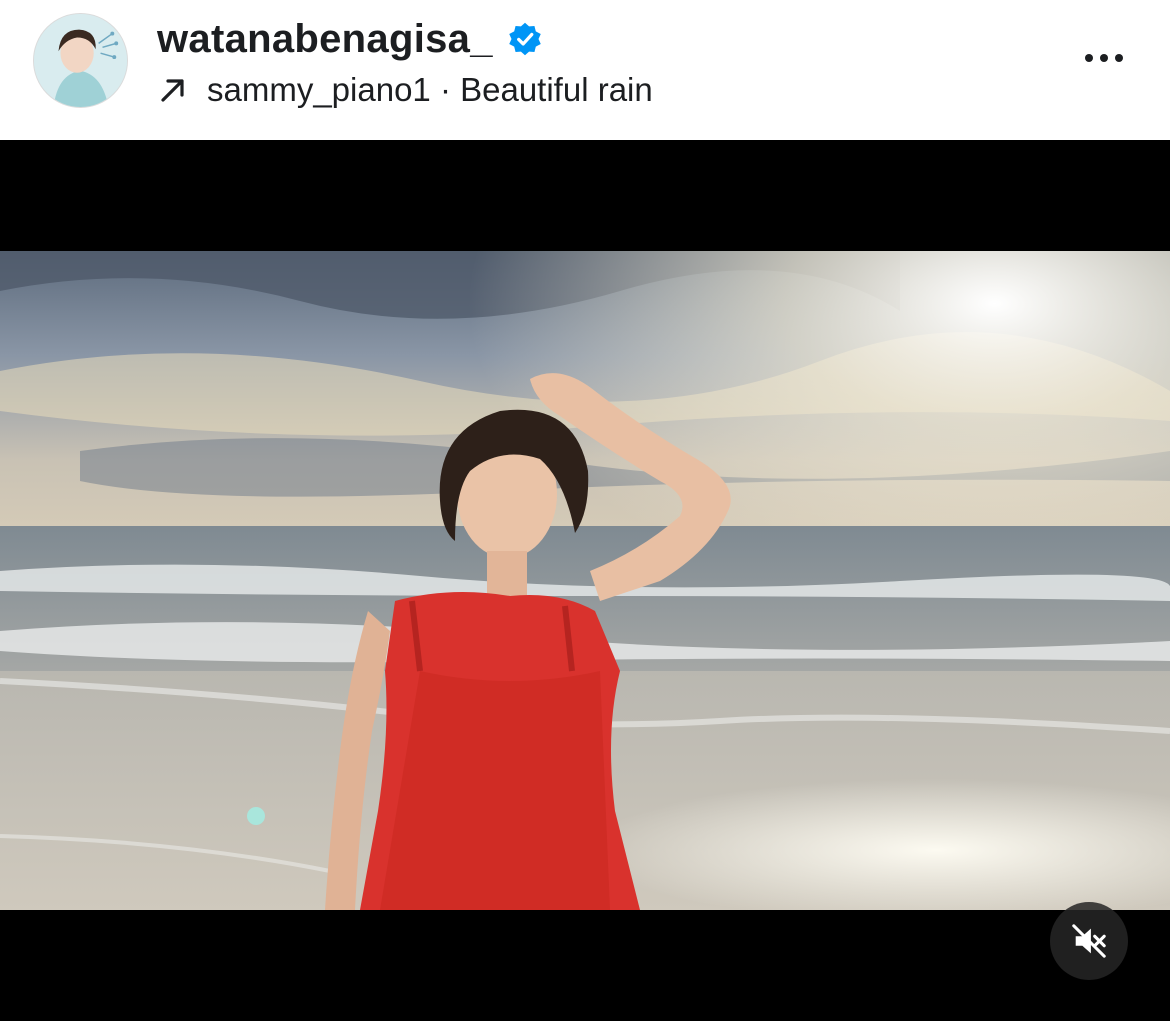  What do you see at coordinates (173, 90) in the screenshot?
I see `arrow-up-right-icon` at bounding box center [173, 90].